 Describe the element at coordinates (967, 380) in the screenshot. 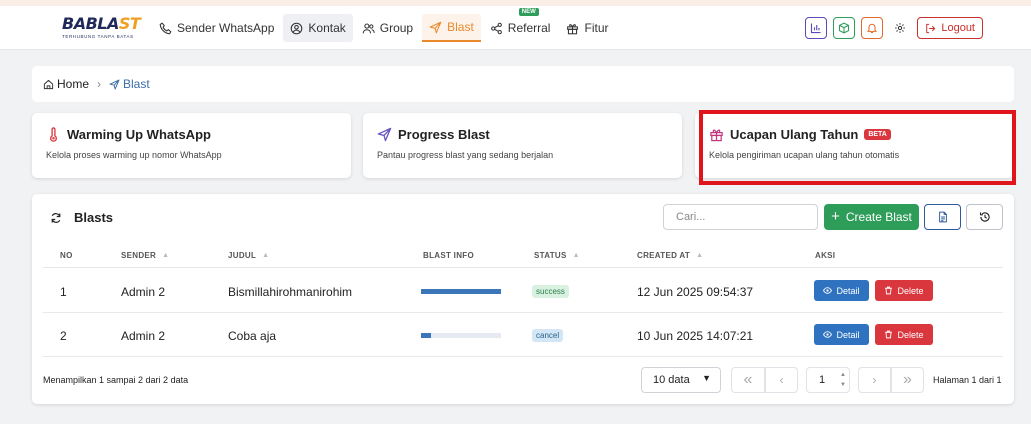

I see `page-label: Halaman 1 dari 1` at that location.